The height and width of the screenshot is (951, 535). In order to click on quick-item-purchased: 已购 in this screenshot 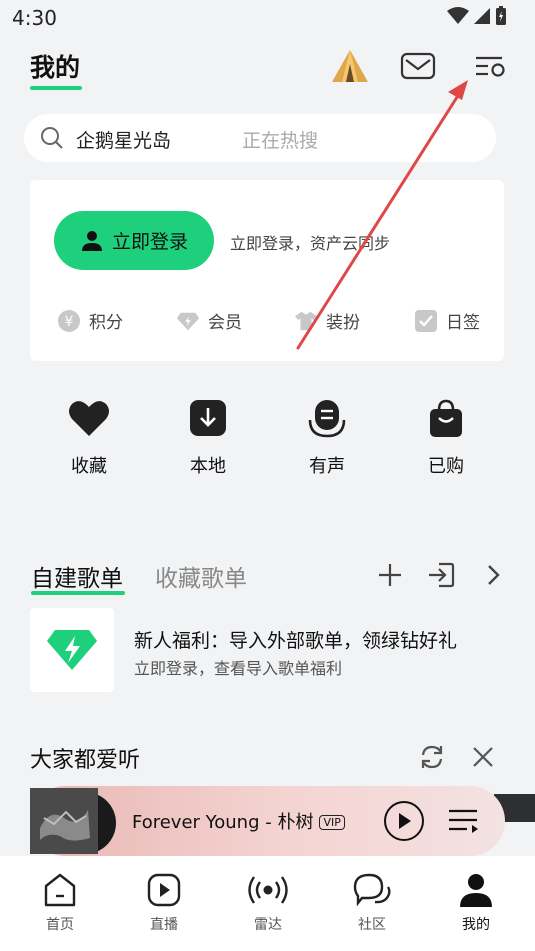, I will do `click(446, 438)`.